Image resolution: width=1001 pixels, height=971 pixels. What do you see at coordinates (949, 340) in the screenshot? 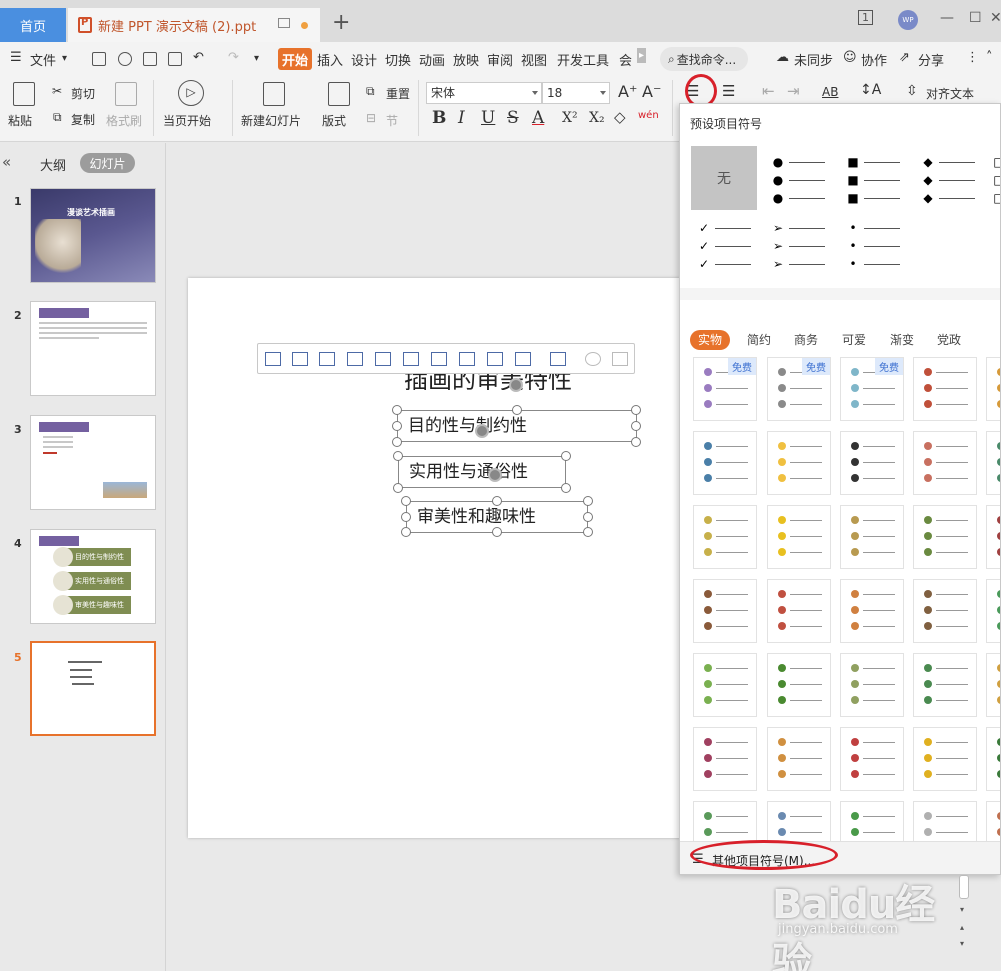
I see `category-tab-party: 党政` at bounding box center [949, 340].